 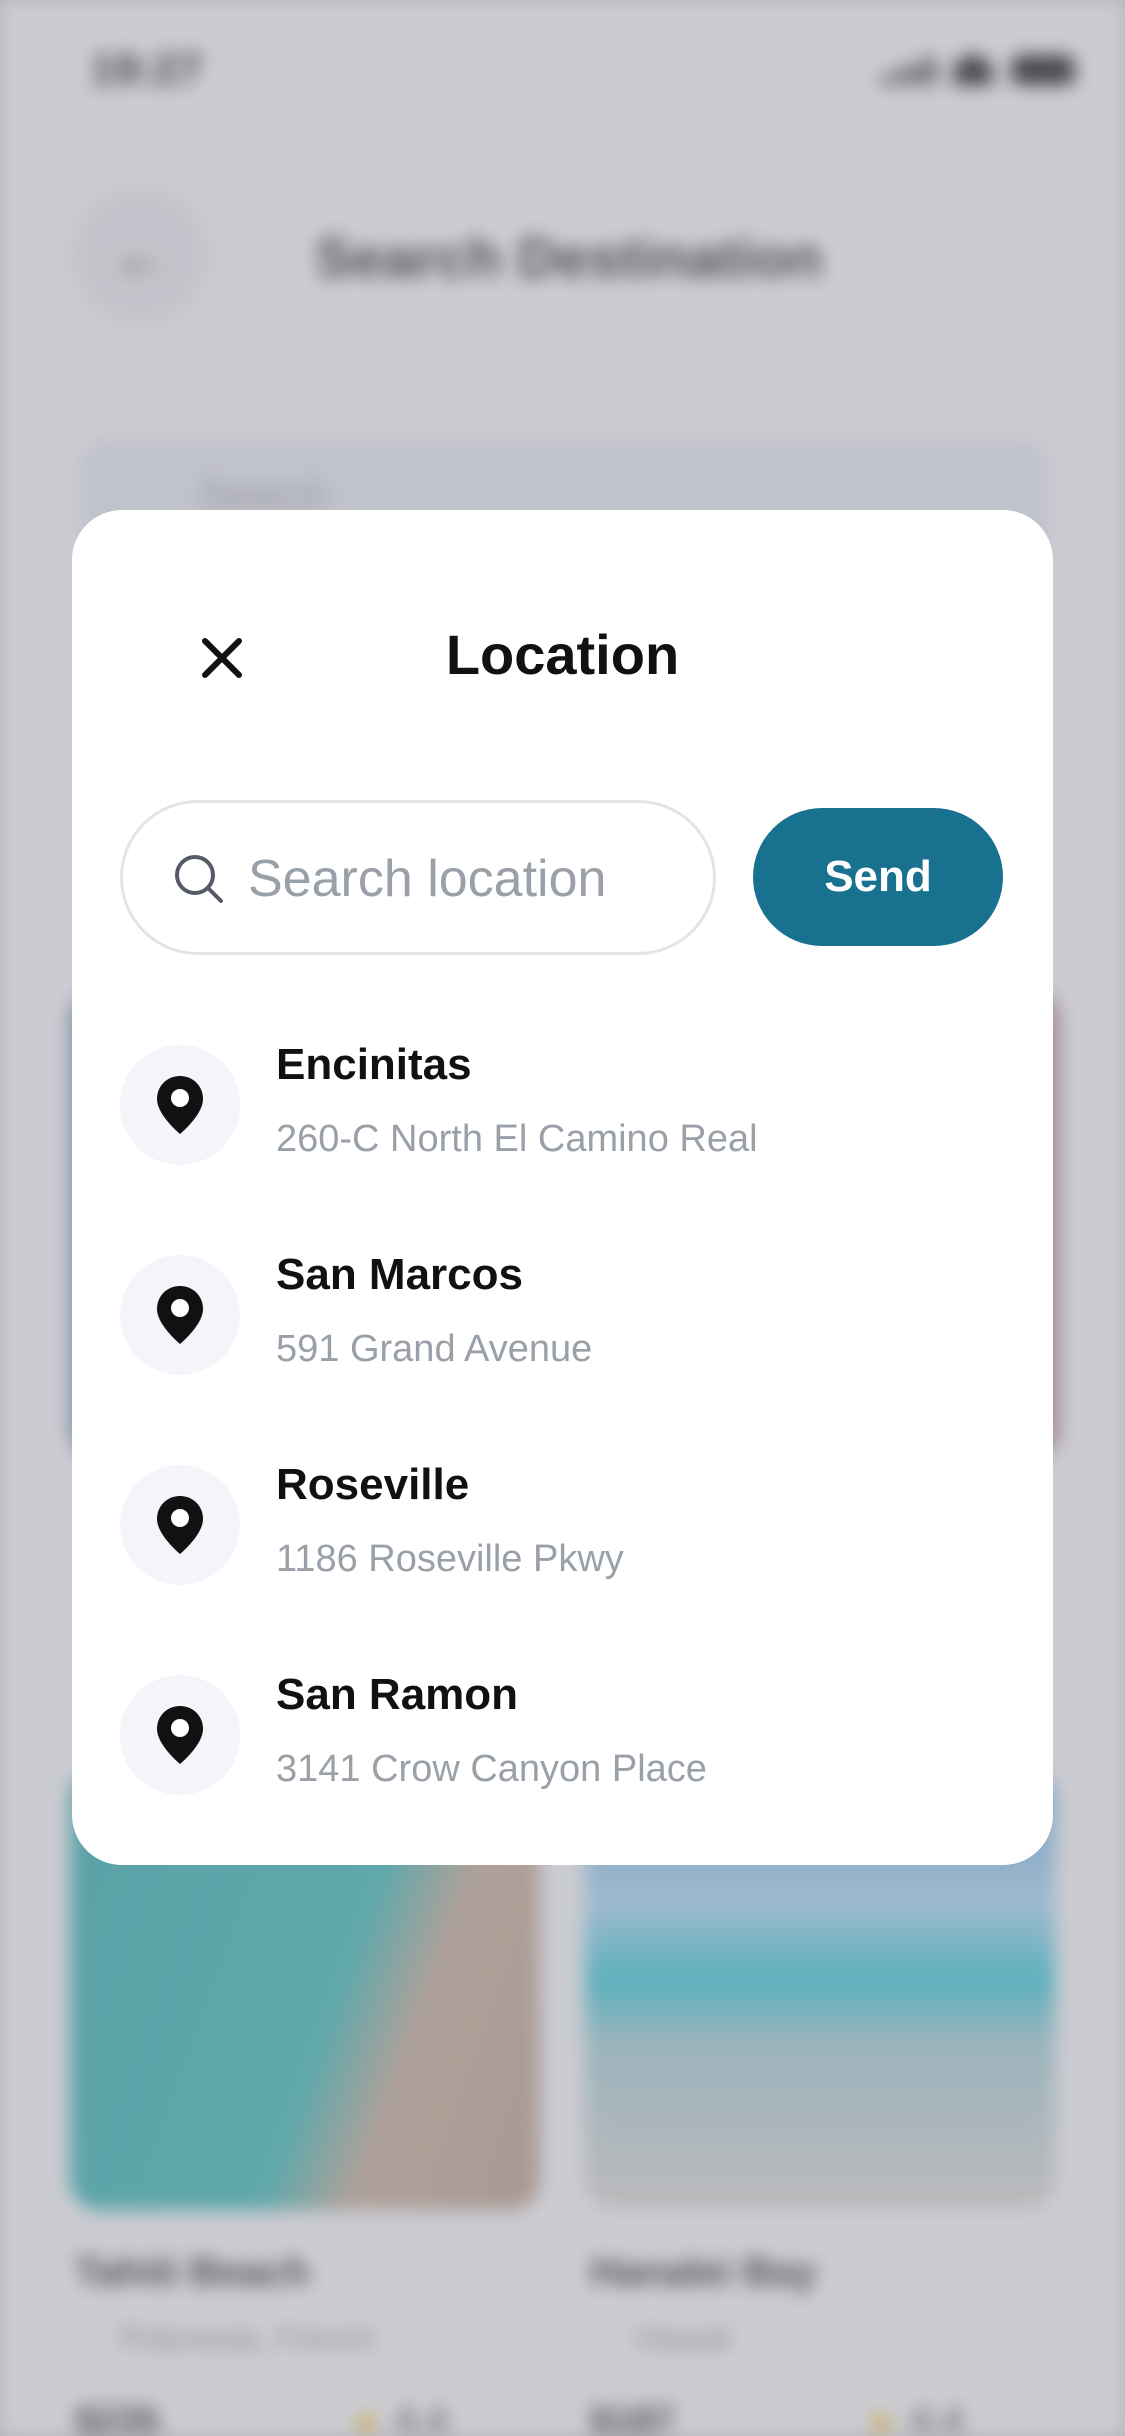 I want to click on location-name: San Marcos, so click(x=399, y=1274).